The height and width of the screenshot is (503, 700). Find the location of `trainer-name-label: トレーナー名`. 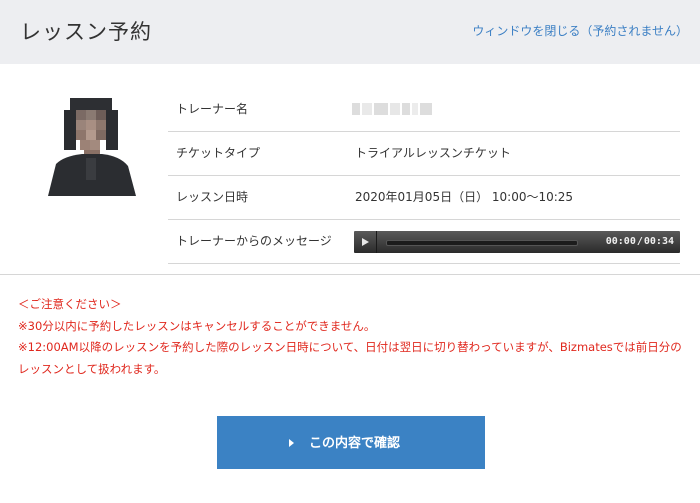

trainer-name-label: トレーナー名 is located at coordinates (212, 109).